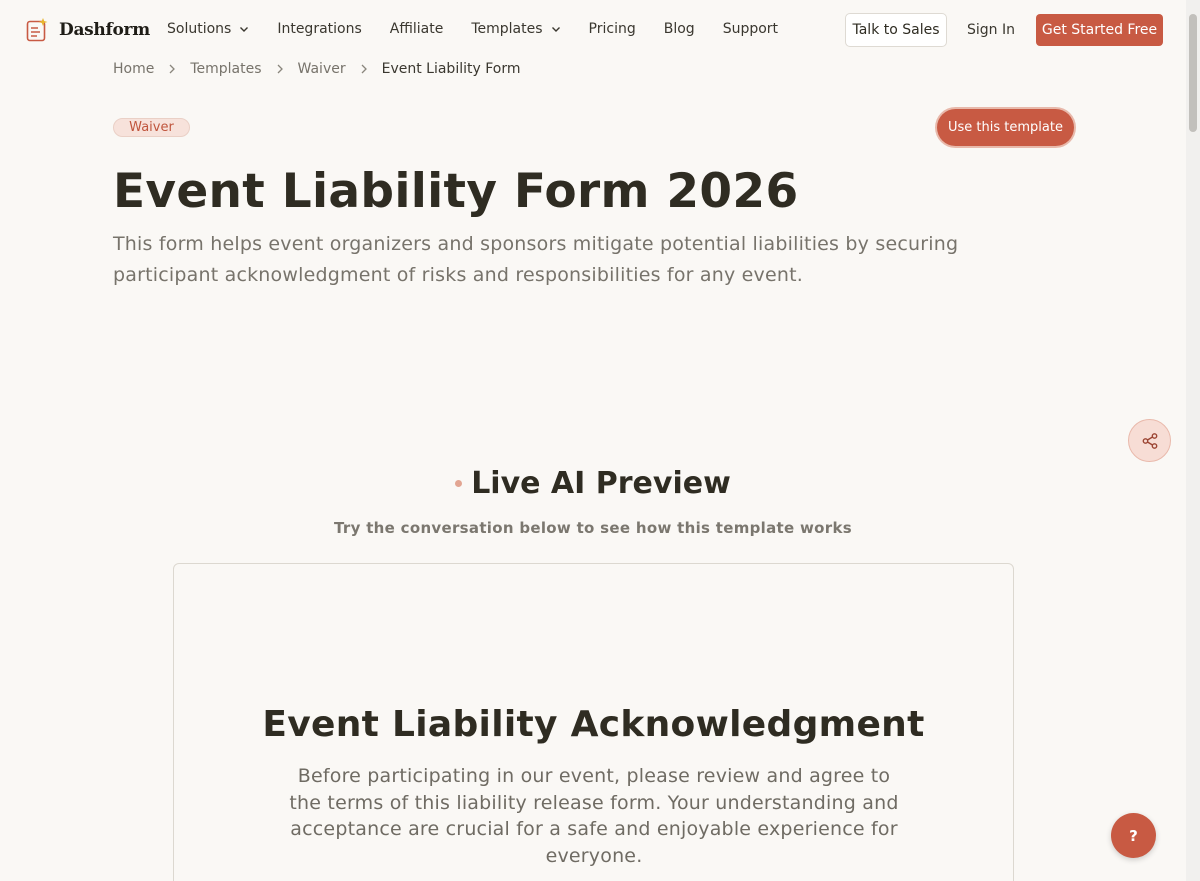  I want to click on nav-label: Affiliate, so click(416, 29).